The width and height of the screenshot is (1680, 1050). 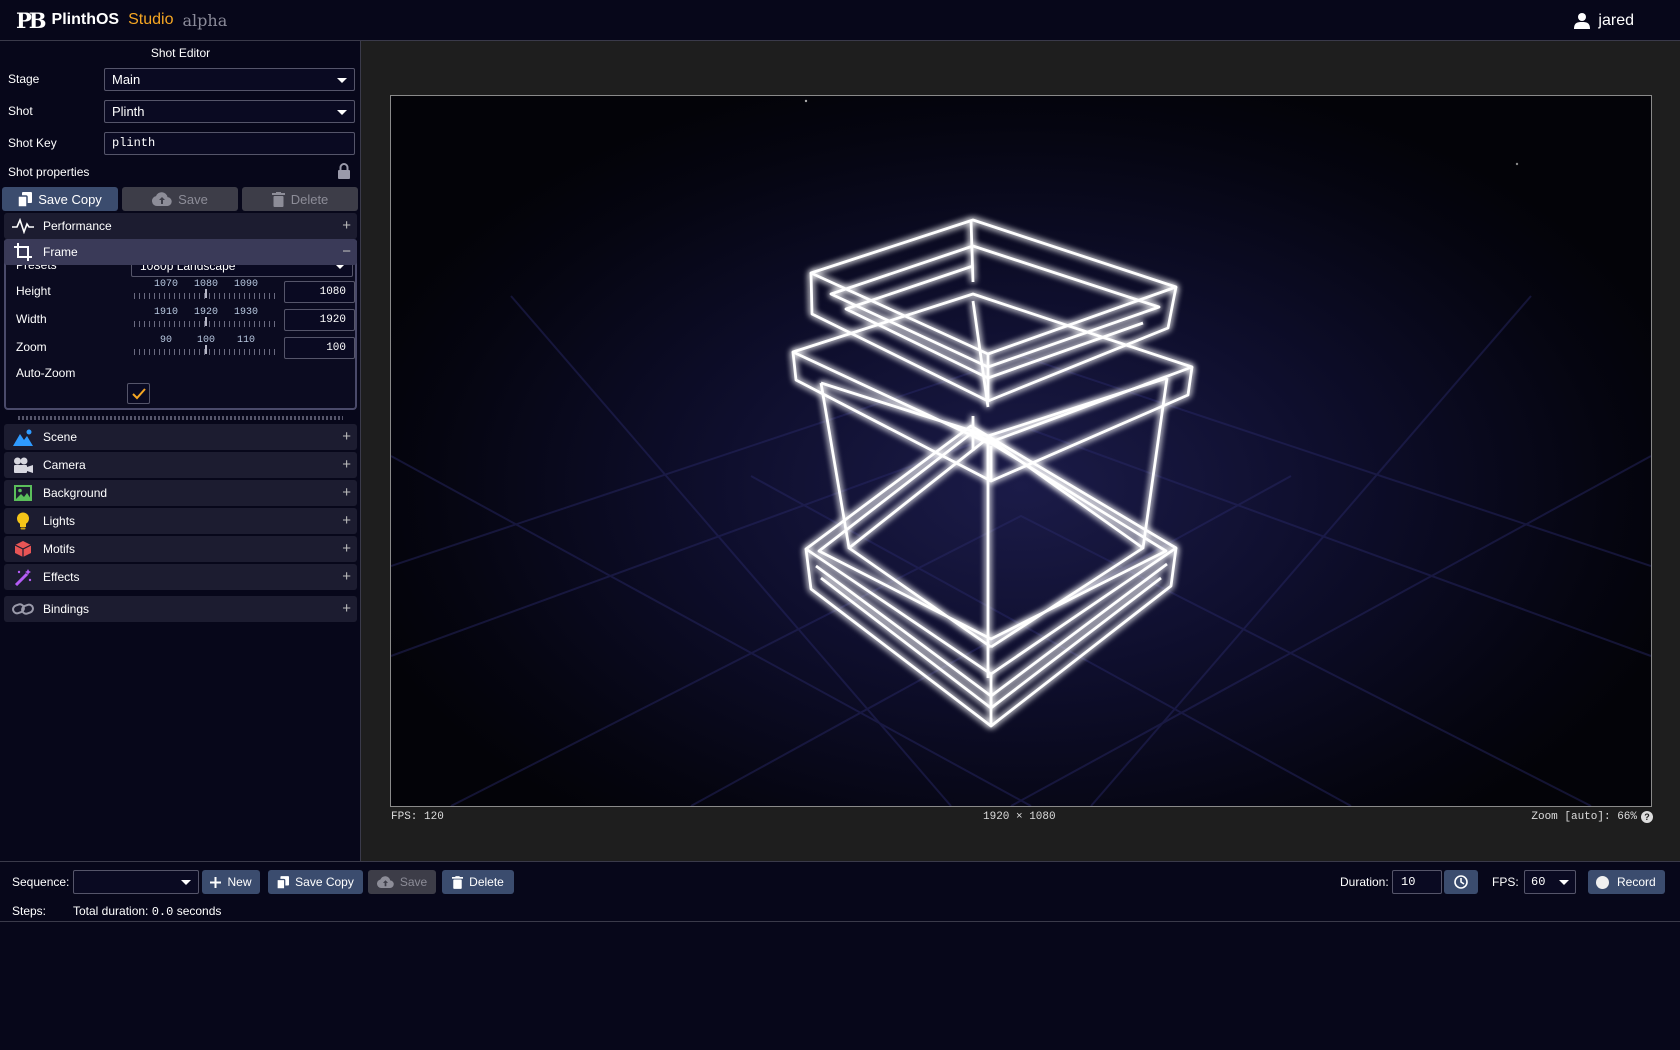 I want to click on sequence-save-copy-label: Save Copy, so click(x=324, y=882).